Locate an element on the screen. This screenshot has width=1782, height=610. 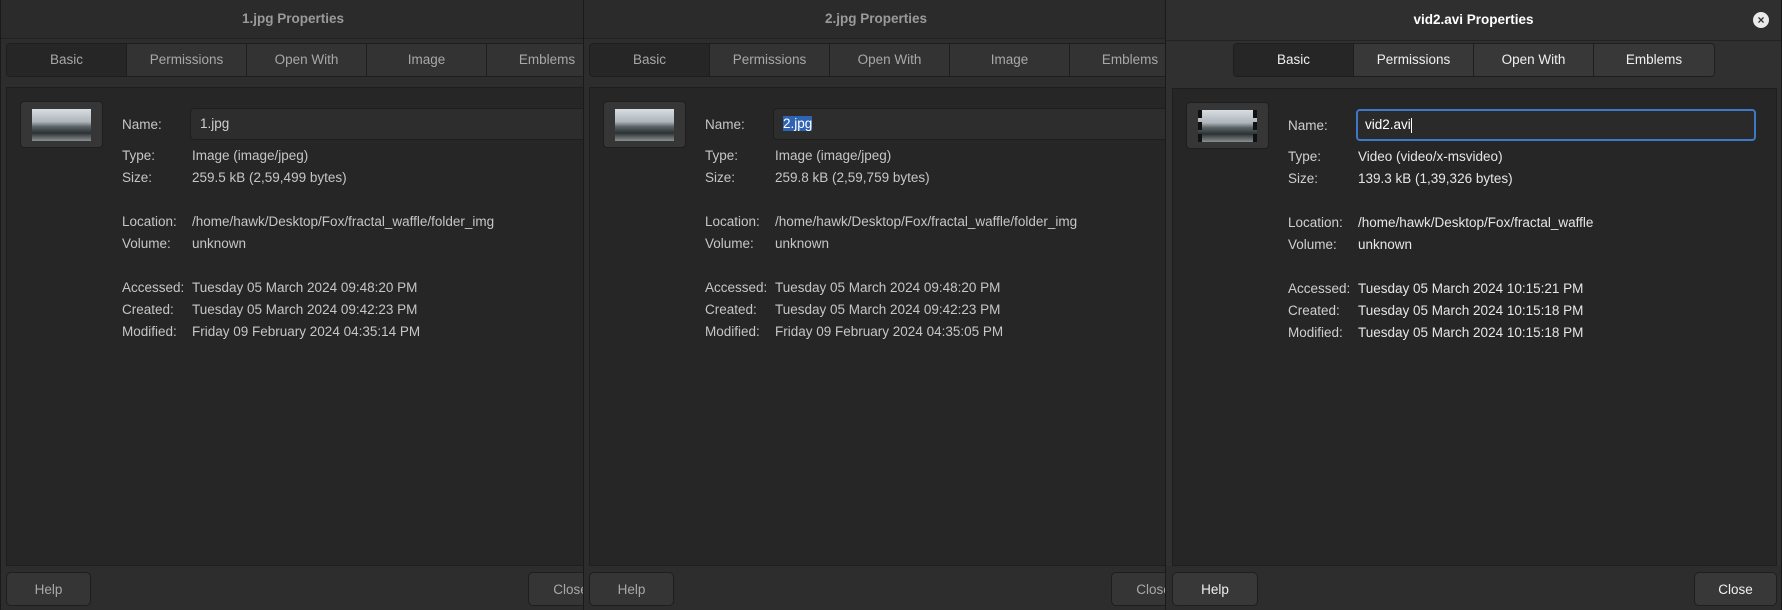
text-caret is located at coordinates (1411, 125).